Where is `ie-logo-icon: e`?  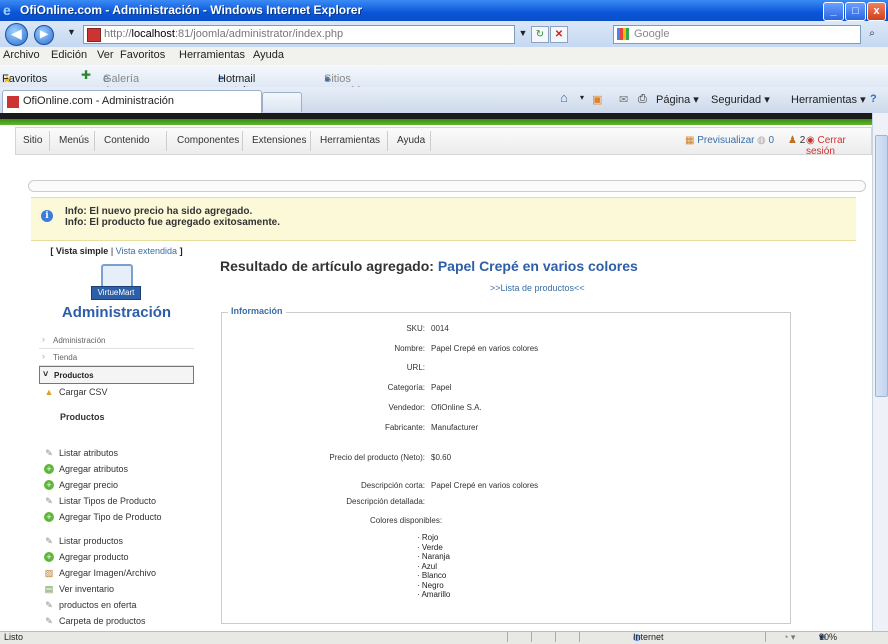
ie-logo-icon: e is located at coordinates (7, 10).